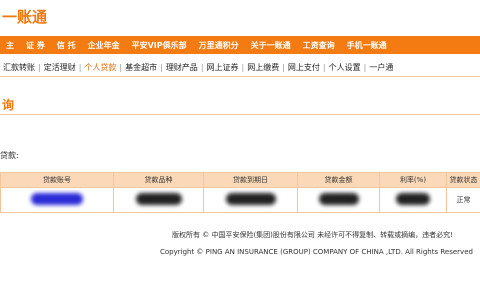  I want to click on column-header-loan-type: 贷款品种, so click(158, 180).